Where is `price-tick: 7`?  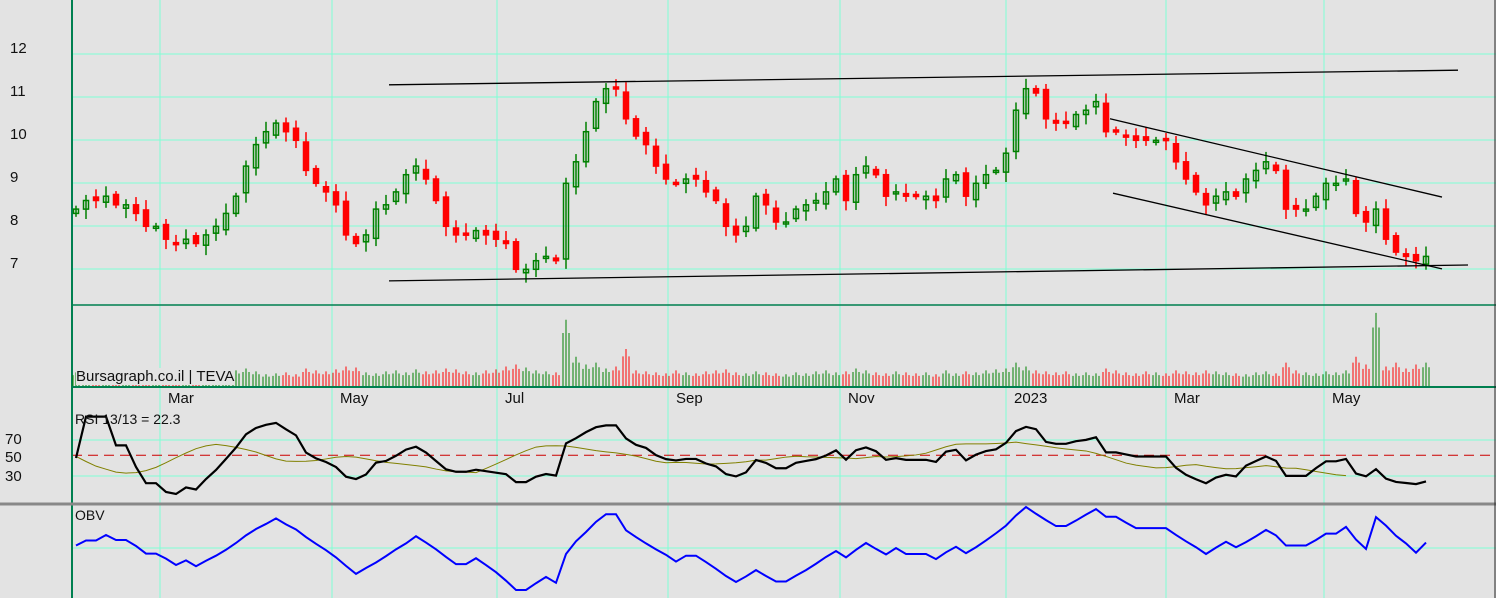 price-tick: 7 is located at coordinates (14, 263).